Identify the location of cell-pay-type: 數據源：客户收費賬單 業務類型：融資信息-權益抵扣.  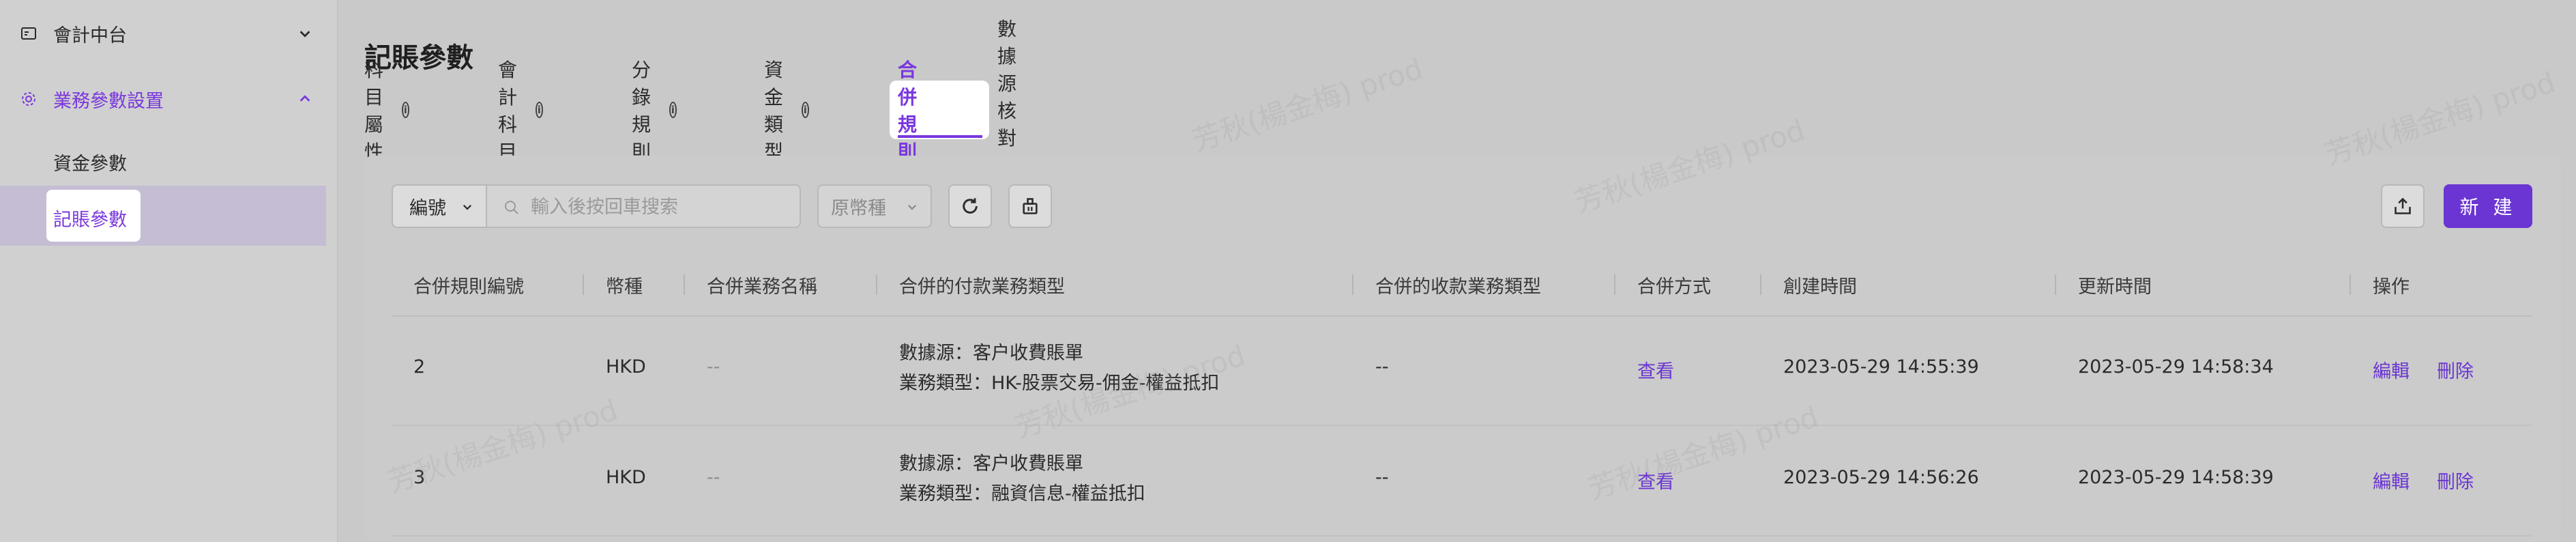
(1022, 479).